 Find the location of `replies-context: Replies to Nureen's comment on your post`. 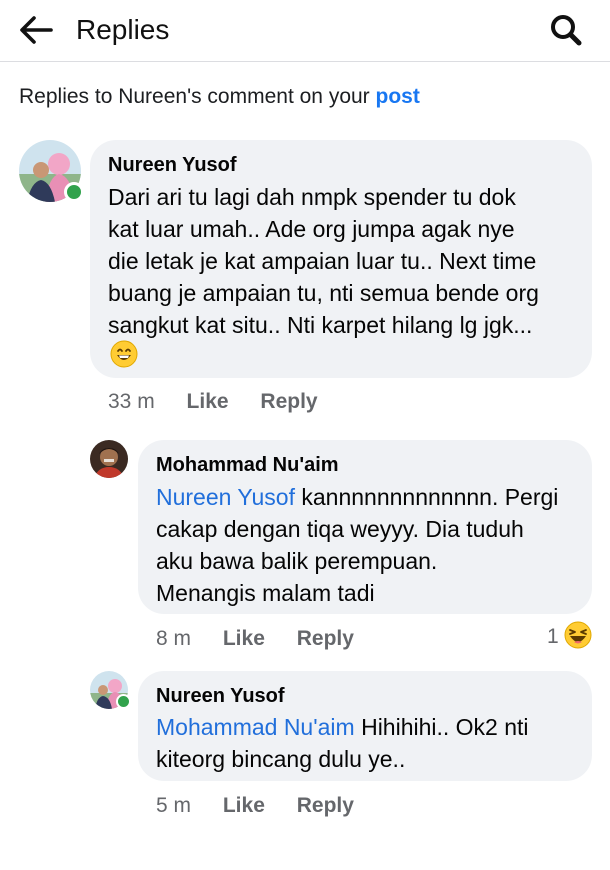

replies-context: Replies to Nureen's comment on your post is located at coordinates (219, 97).